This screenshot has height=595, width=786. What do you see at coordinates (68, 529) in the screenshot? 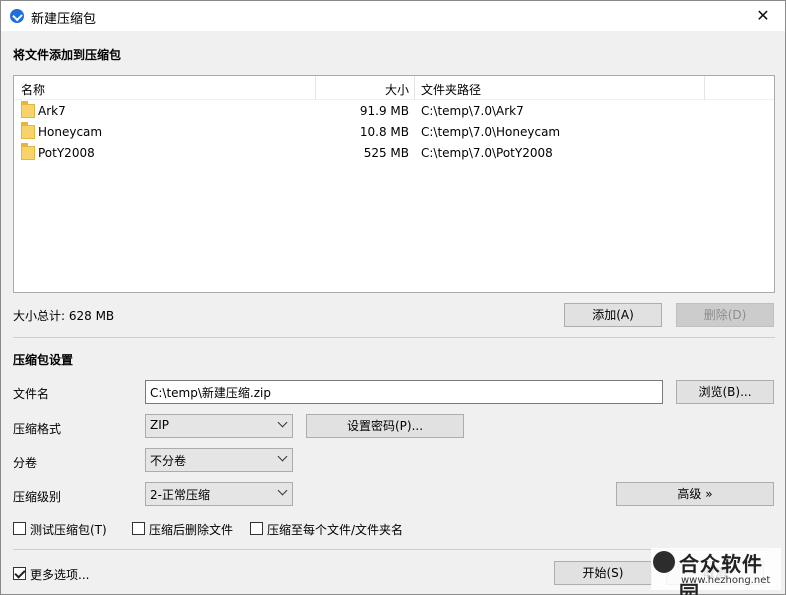
I see `test-archive-label: 测试压缩包(T)` at bounding box center [68, 529].